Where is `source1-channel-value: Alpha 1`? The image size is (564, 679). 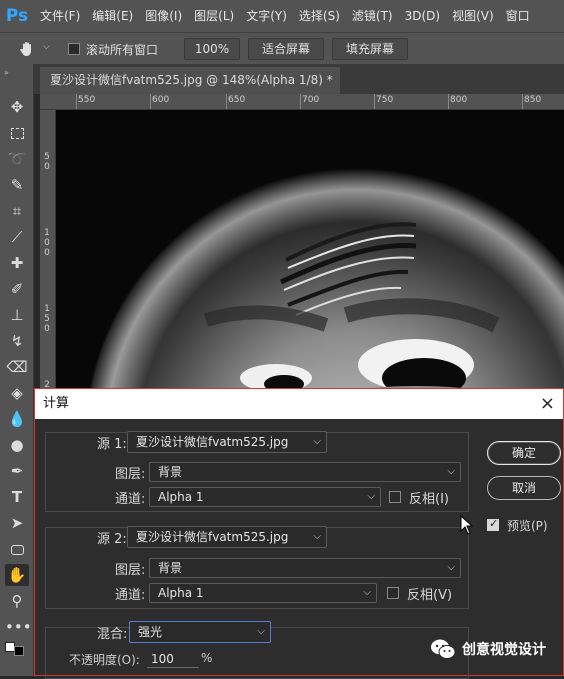
source1-channel-value: Alpha 1 is located at coordinates (181, 497).